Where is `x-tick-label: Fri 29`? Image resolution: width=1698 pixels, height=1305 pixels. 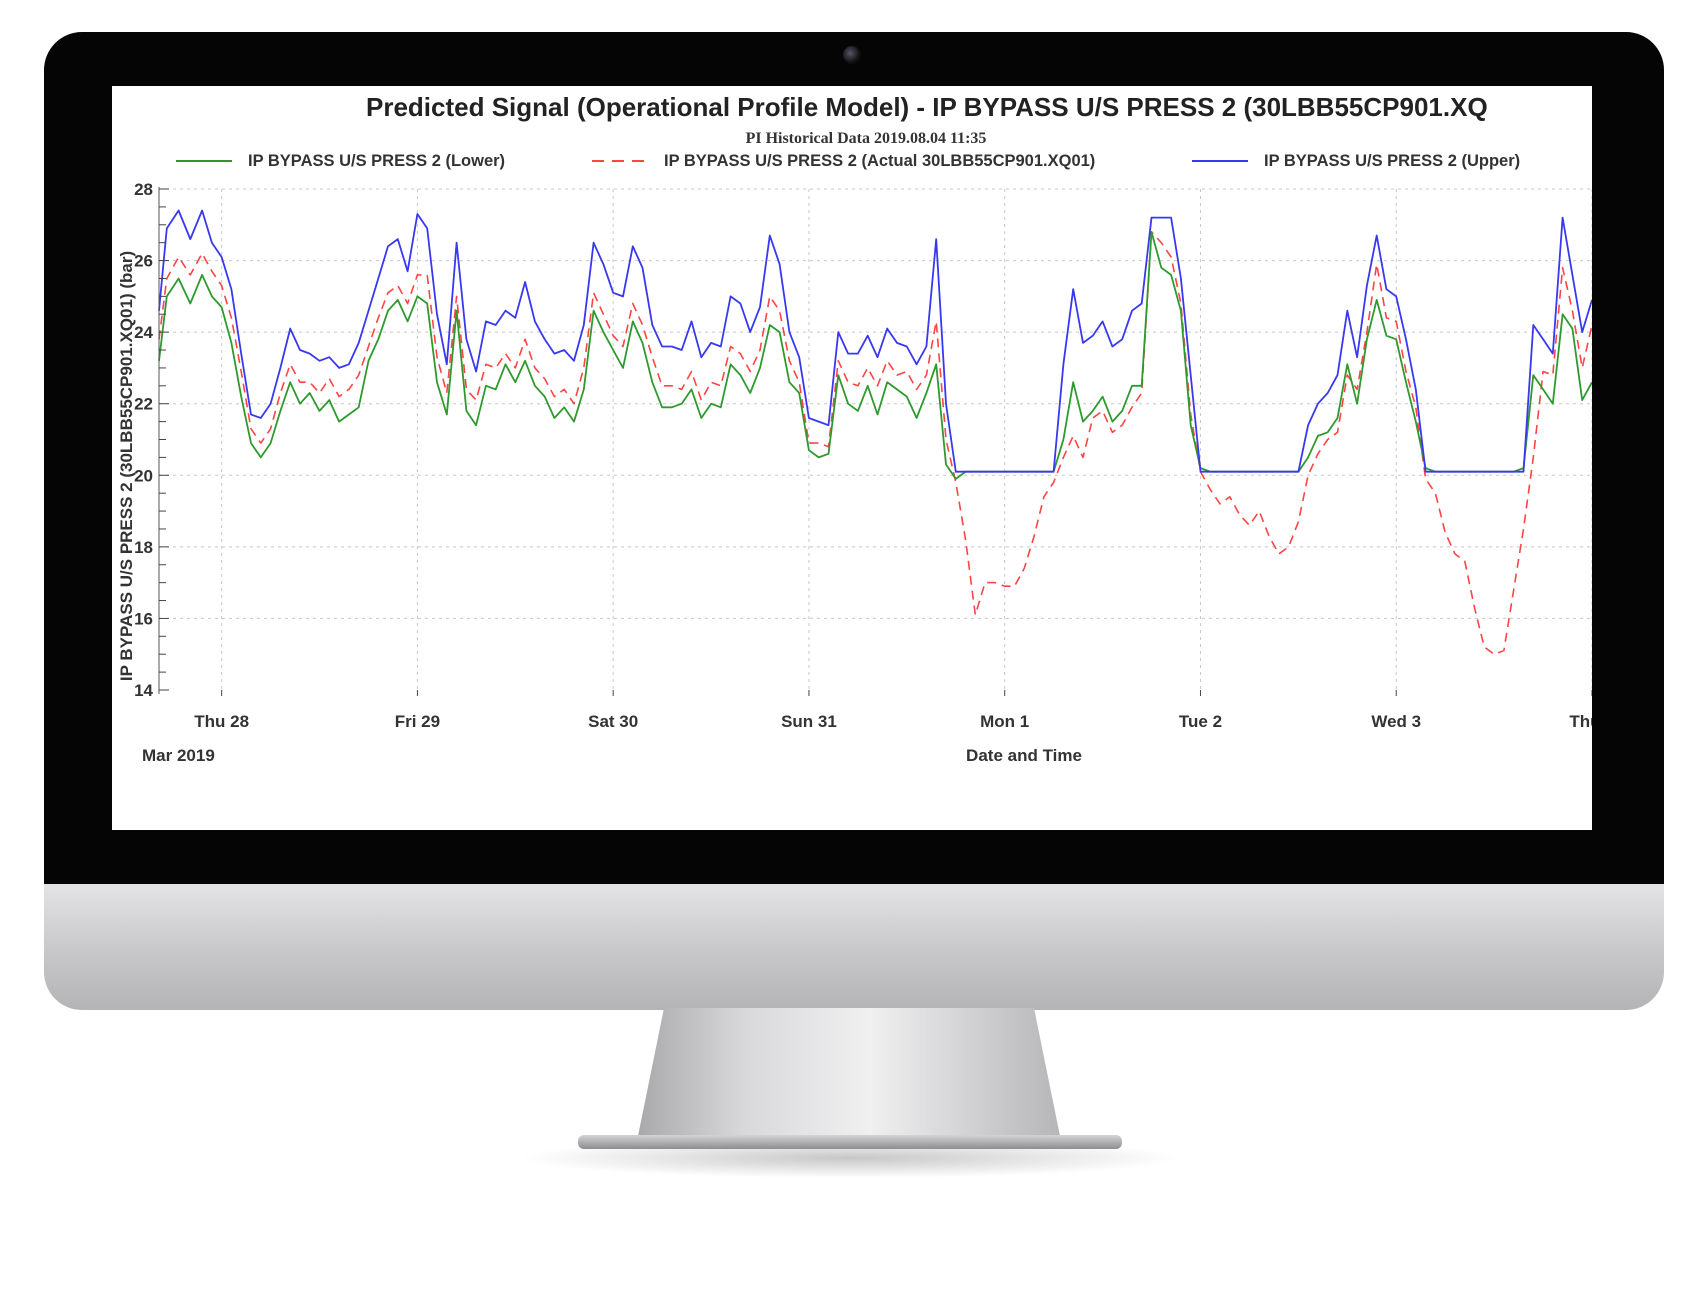 x-tick-label: Fri 29 is located at coordinates (417, 721).